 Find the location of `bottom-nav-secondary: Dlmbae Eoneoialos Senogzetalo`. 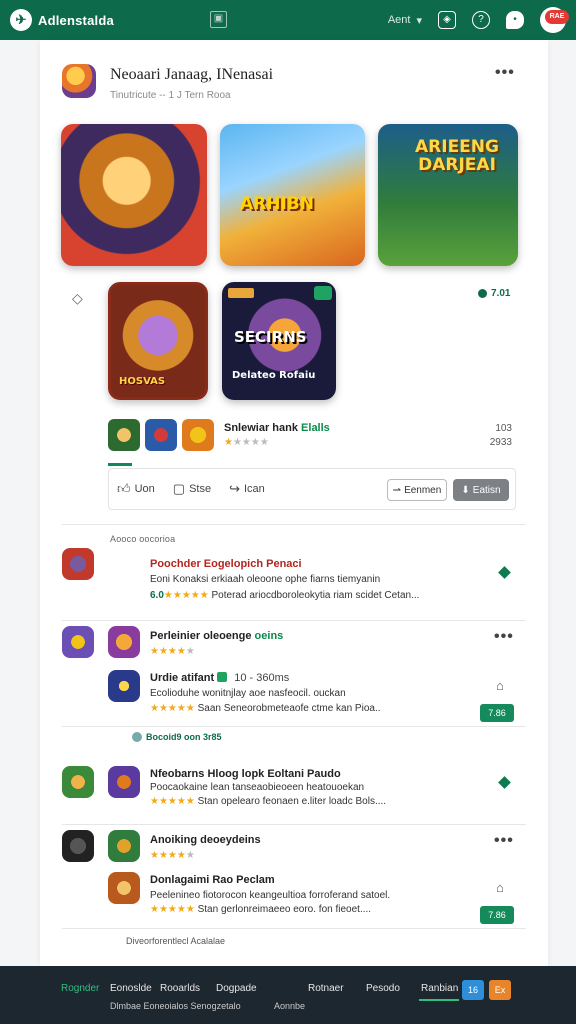

bottom-nav-secondary: Dlmbae Eoneoialos Senogzetalo is located at coordinates (175, 1006).